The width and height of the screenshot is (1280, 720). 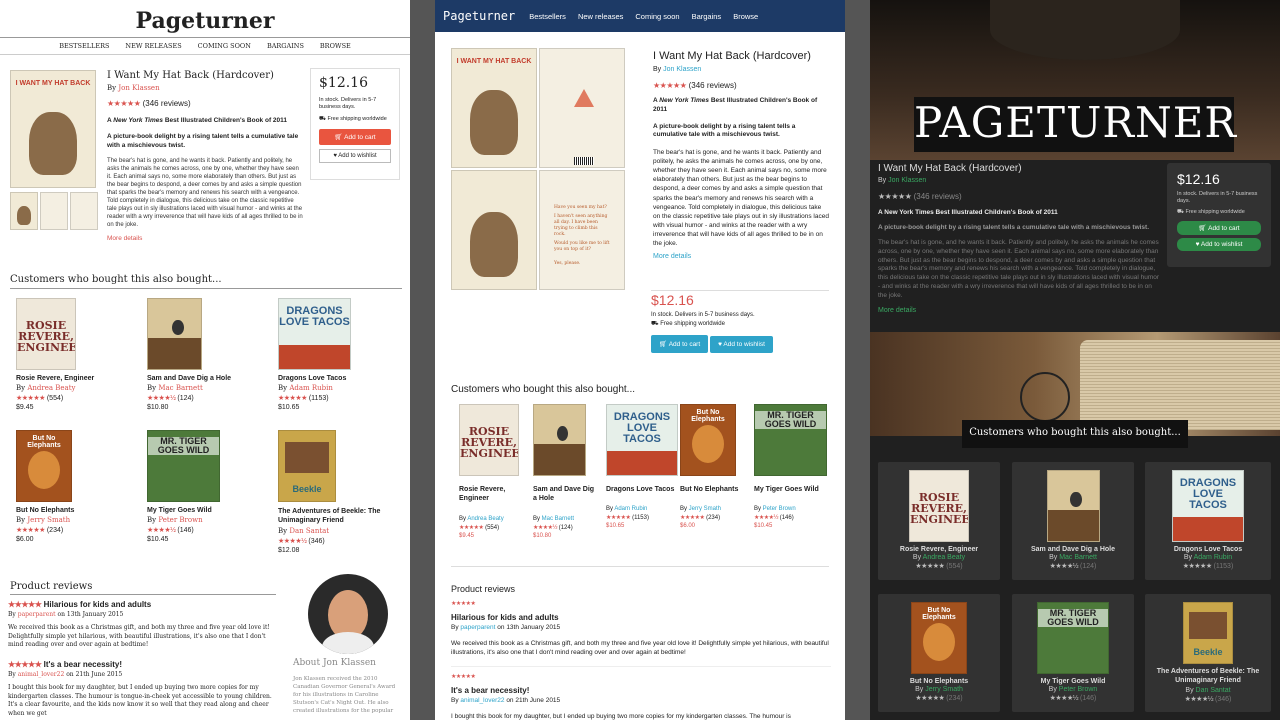 I want to click on nav-coming-soon: COMING SOON, so click(x=224, y=46).